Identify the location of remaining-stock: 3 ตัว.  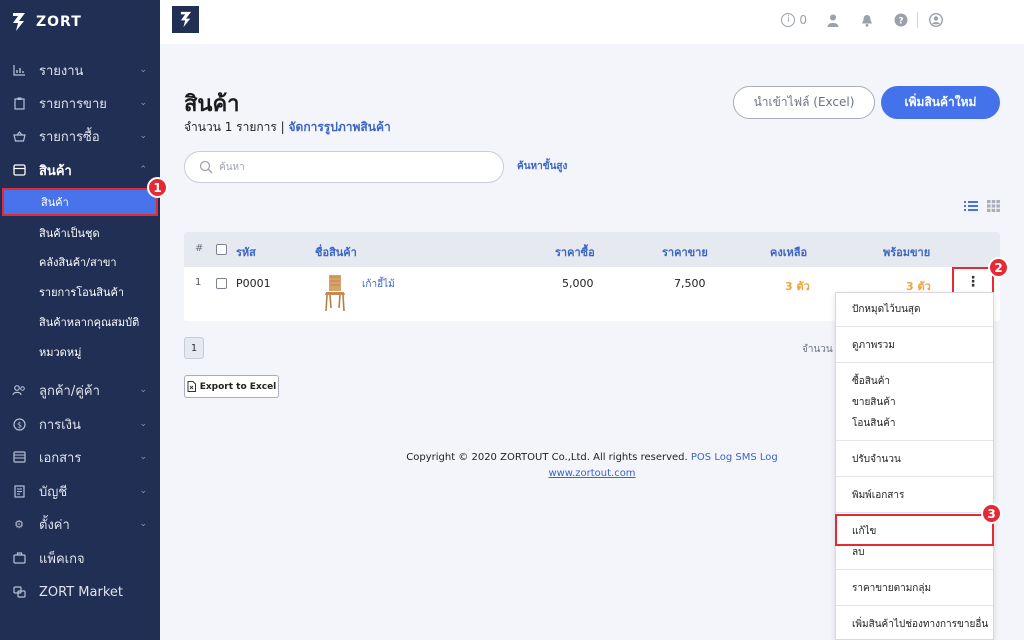
(797, 286).